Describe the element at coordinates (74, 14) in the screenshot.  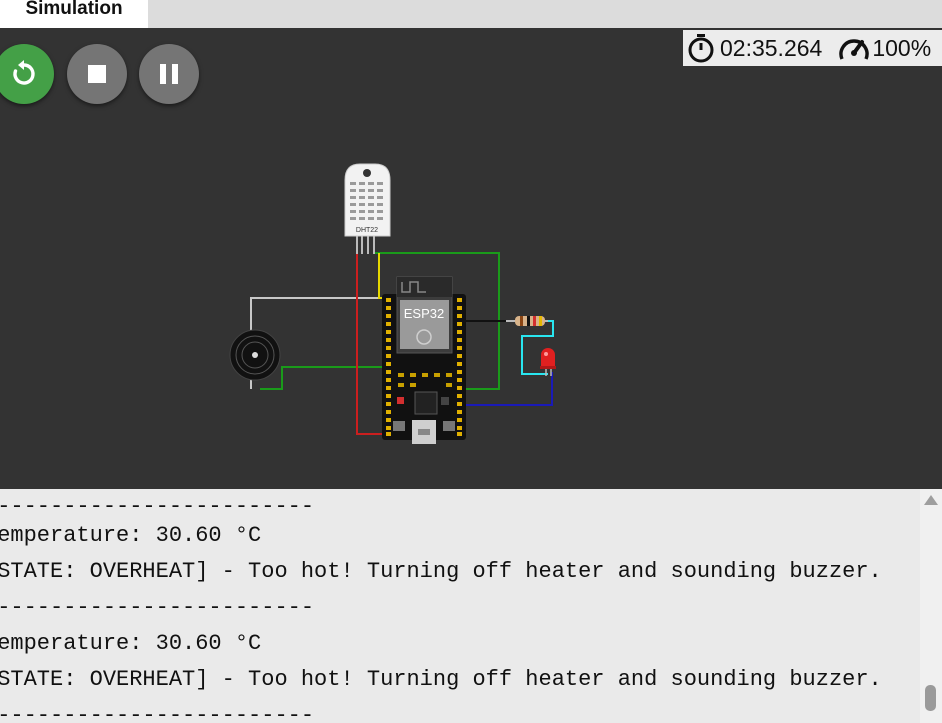
I see `tab-simulation: Simulation` at that location.